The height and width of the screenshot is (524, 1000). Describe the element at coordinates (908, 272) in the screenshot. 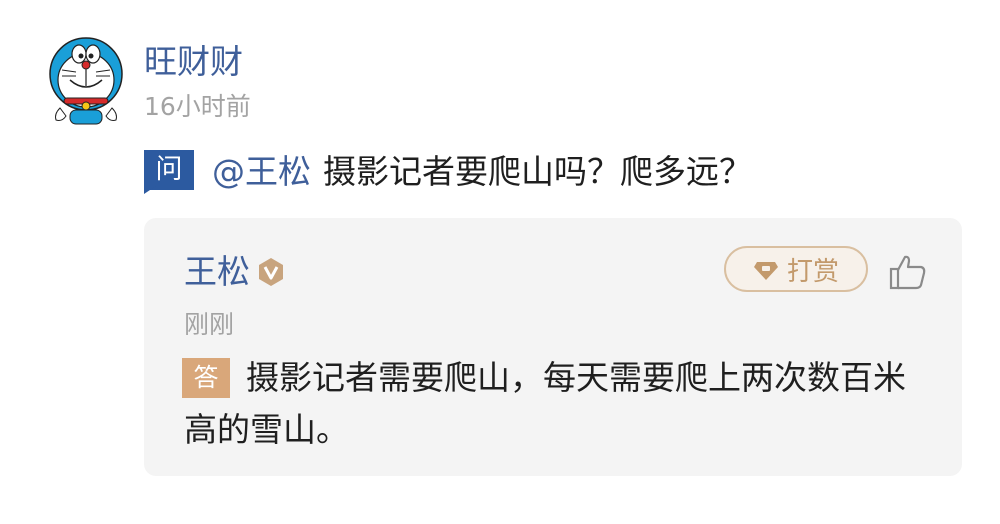

I see `thumbs-up-icon` at that location.